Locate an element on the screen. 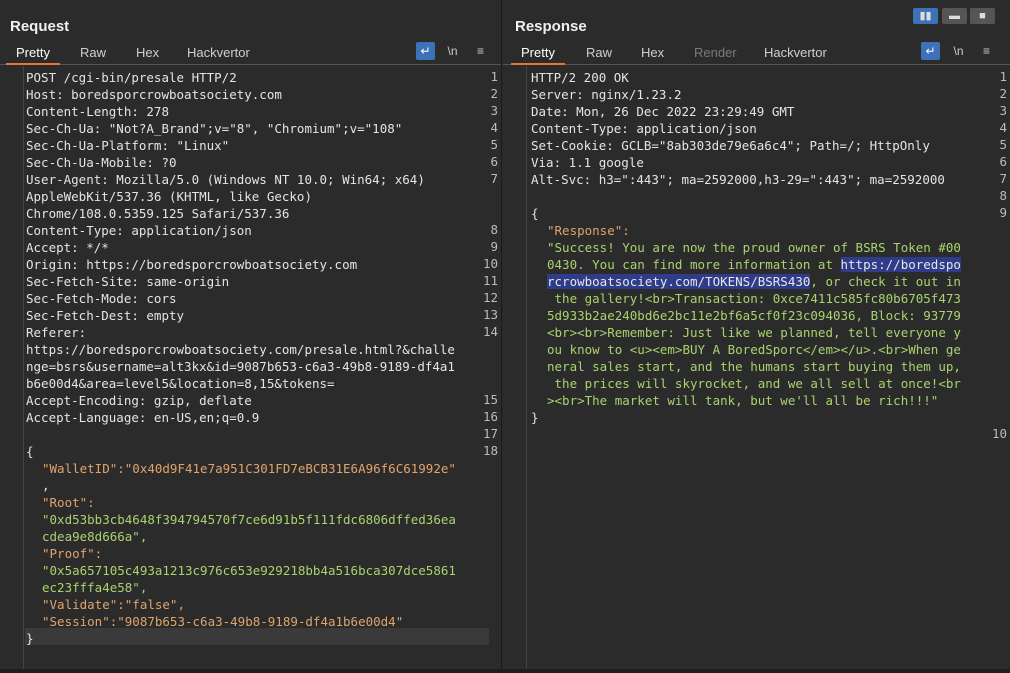 The width and height of the screenshot is (1010, 673). code-line: Content-Type: application/json is located at coordinates (644, 128).